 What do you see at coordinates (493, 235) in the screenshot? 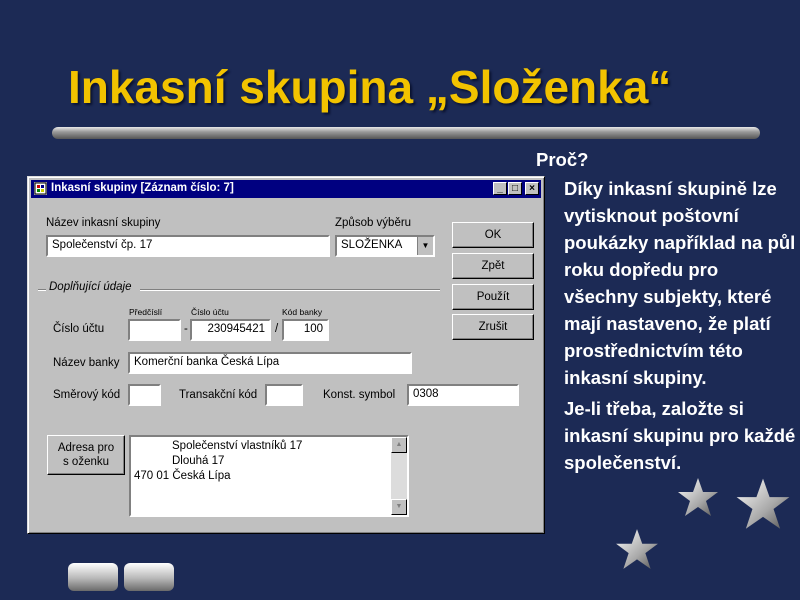
I see `ok-button: OK` at bounding box center [493, 235].